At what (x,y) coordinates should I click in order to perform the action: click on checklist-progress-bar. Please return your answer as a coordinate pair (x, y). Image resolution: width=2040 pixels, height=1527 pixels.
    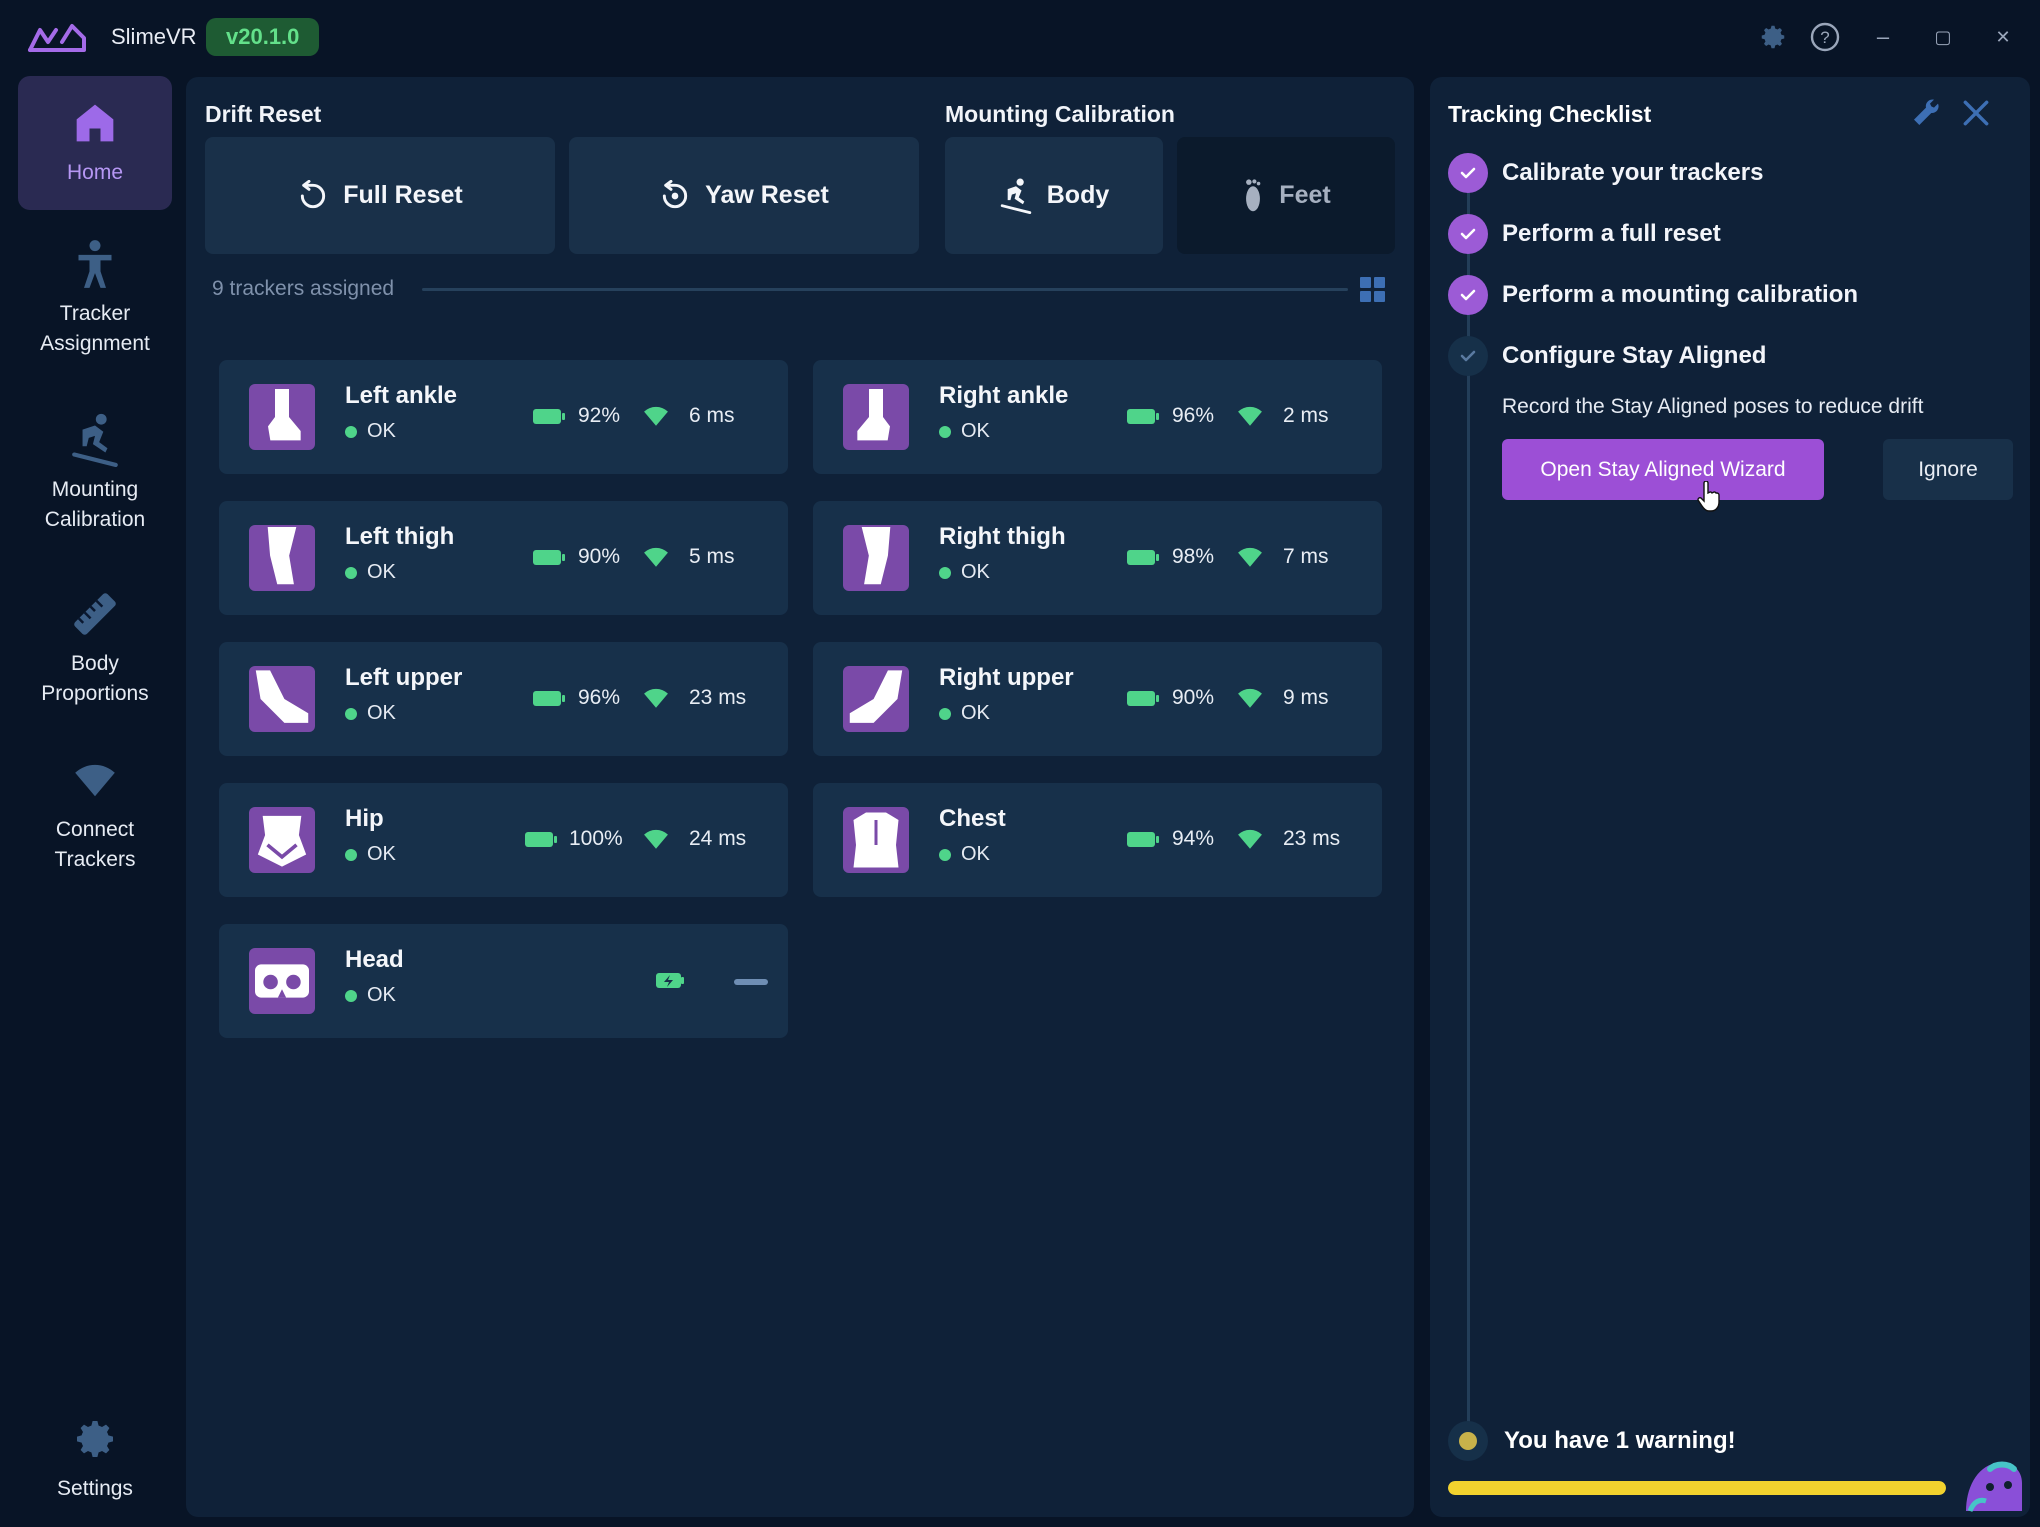
    Looking at the image, I should click on (1697, 1488).